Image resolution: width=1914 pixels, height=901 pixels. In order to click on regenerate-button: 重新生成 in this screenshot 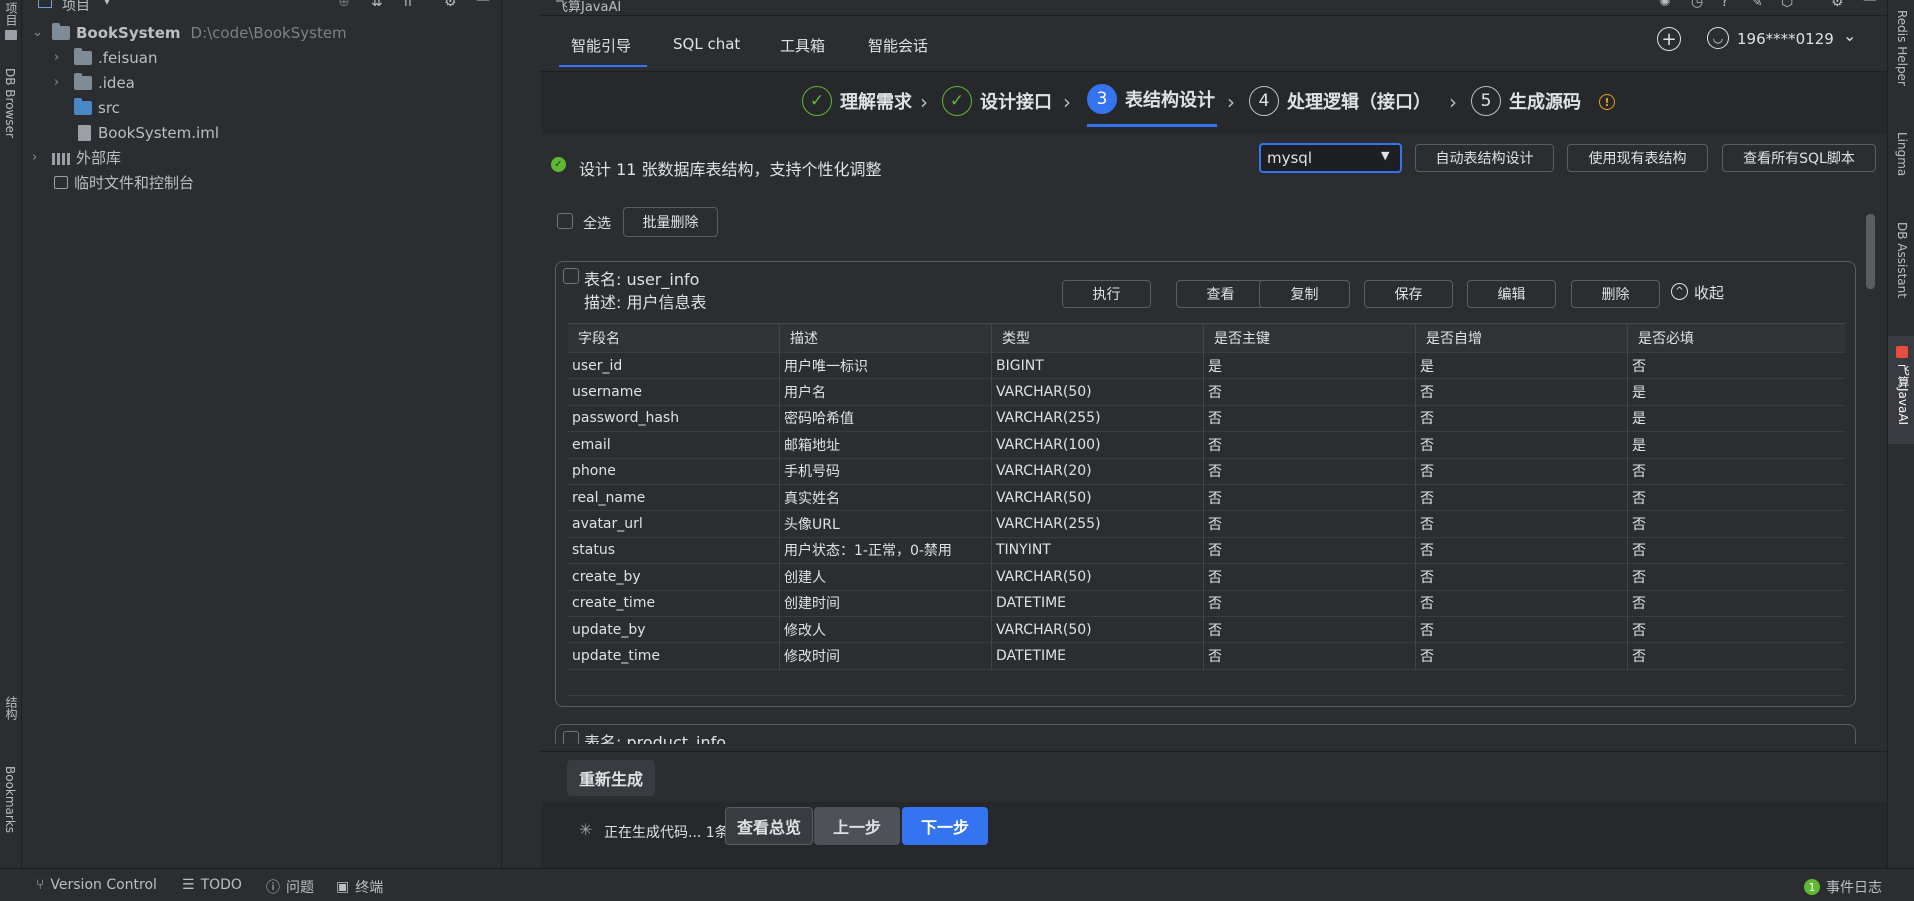, I will do `click(611, 778)`.